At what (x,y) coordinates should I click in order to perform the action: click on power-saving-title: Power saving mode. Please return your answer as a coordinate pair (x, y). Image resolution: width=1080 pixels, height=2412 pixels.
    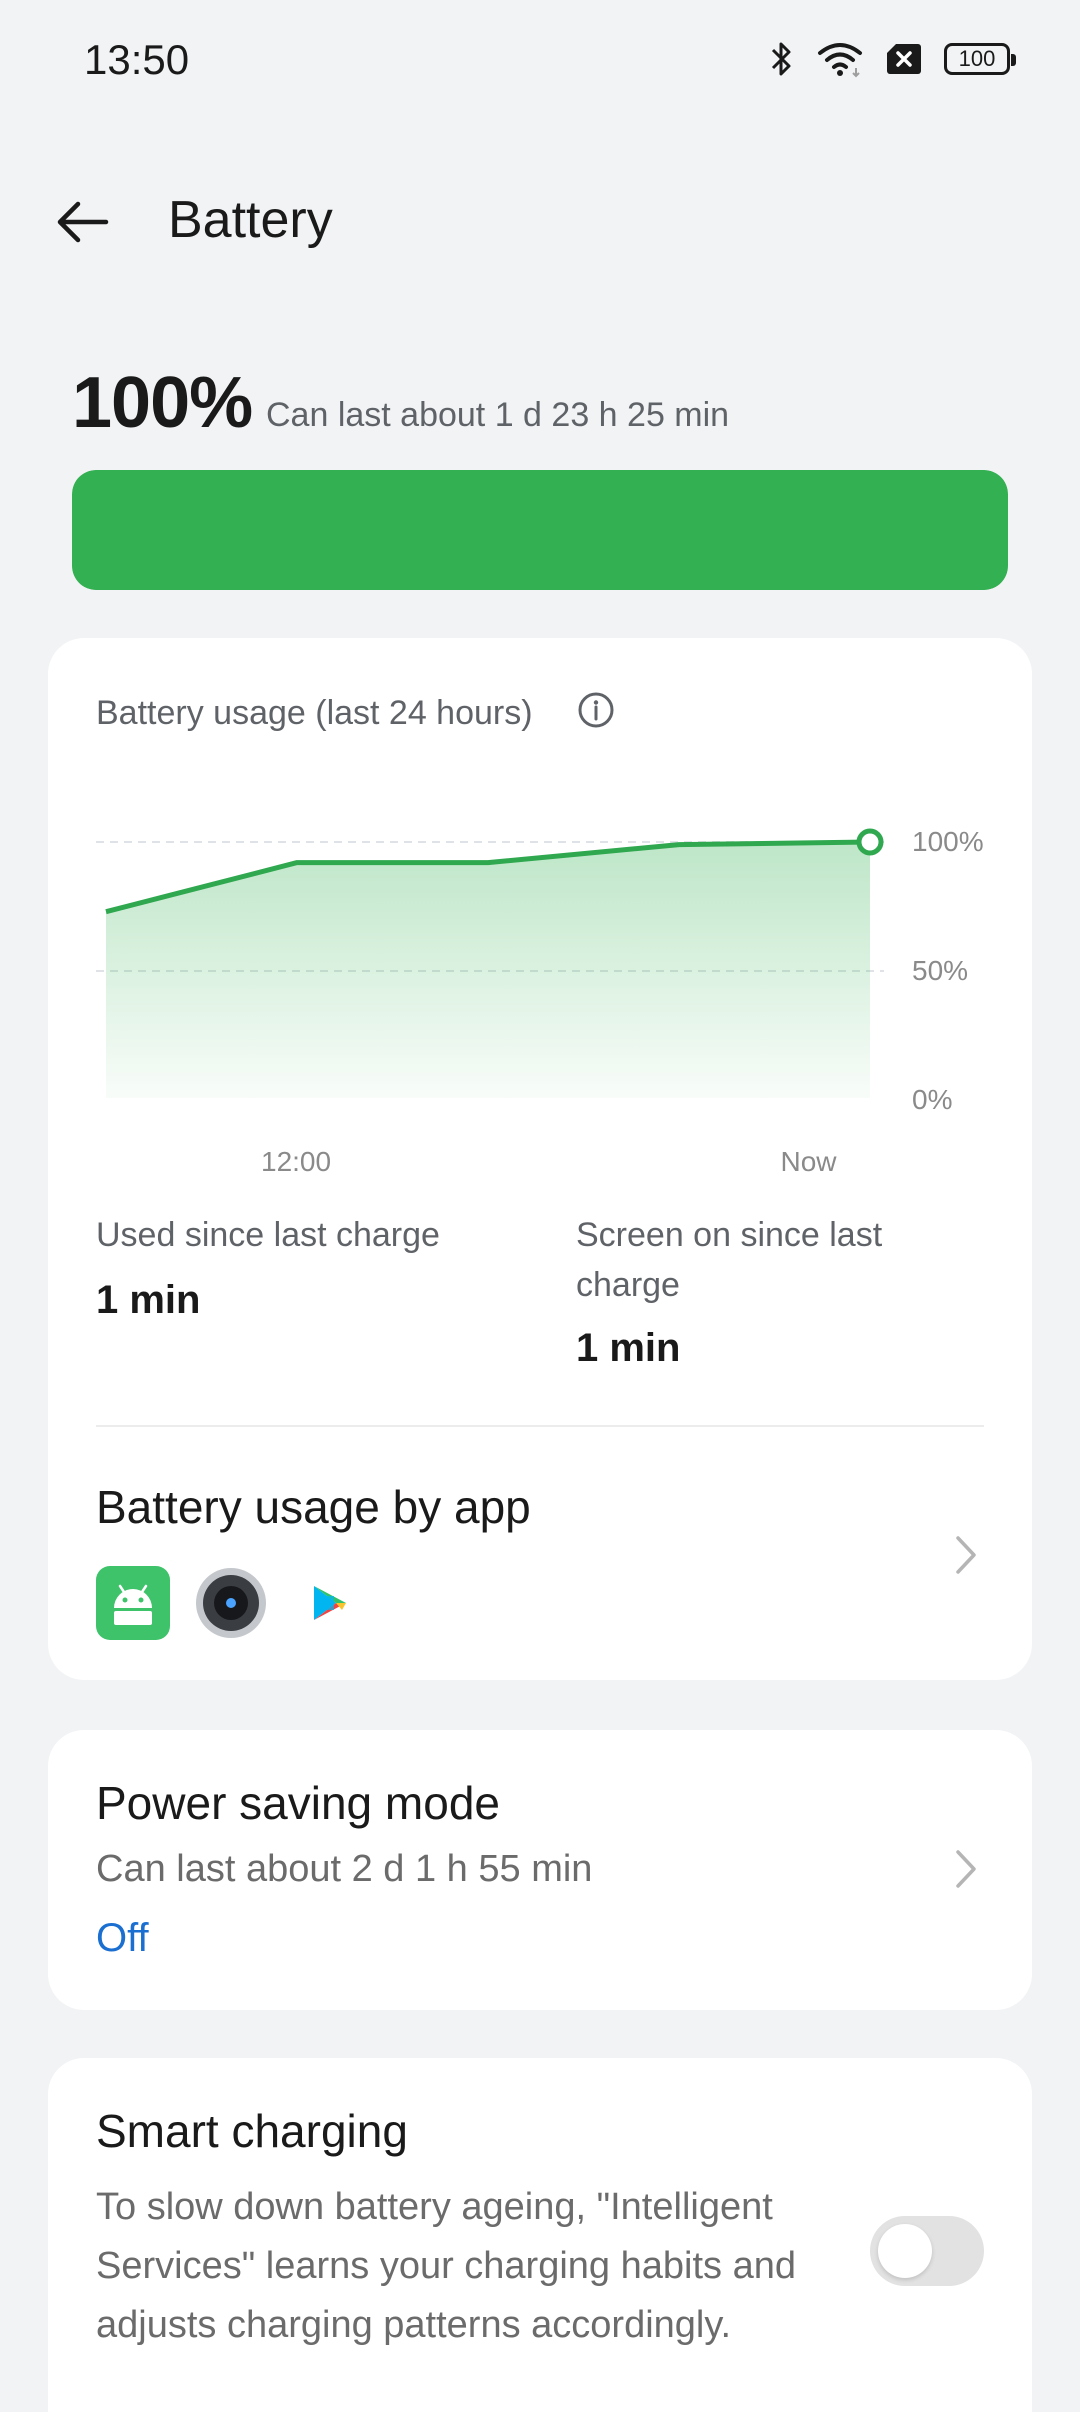
    Looking at the image, I should click on (298, 1803).